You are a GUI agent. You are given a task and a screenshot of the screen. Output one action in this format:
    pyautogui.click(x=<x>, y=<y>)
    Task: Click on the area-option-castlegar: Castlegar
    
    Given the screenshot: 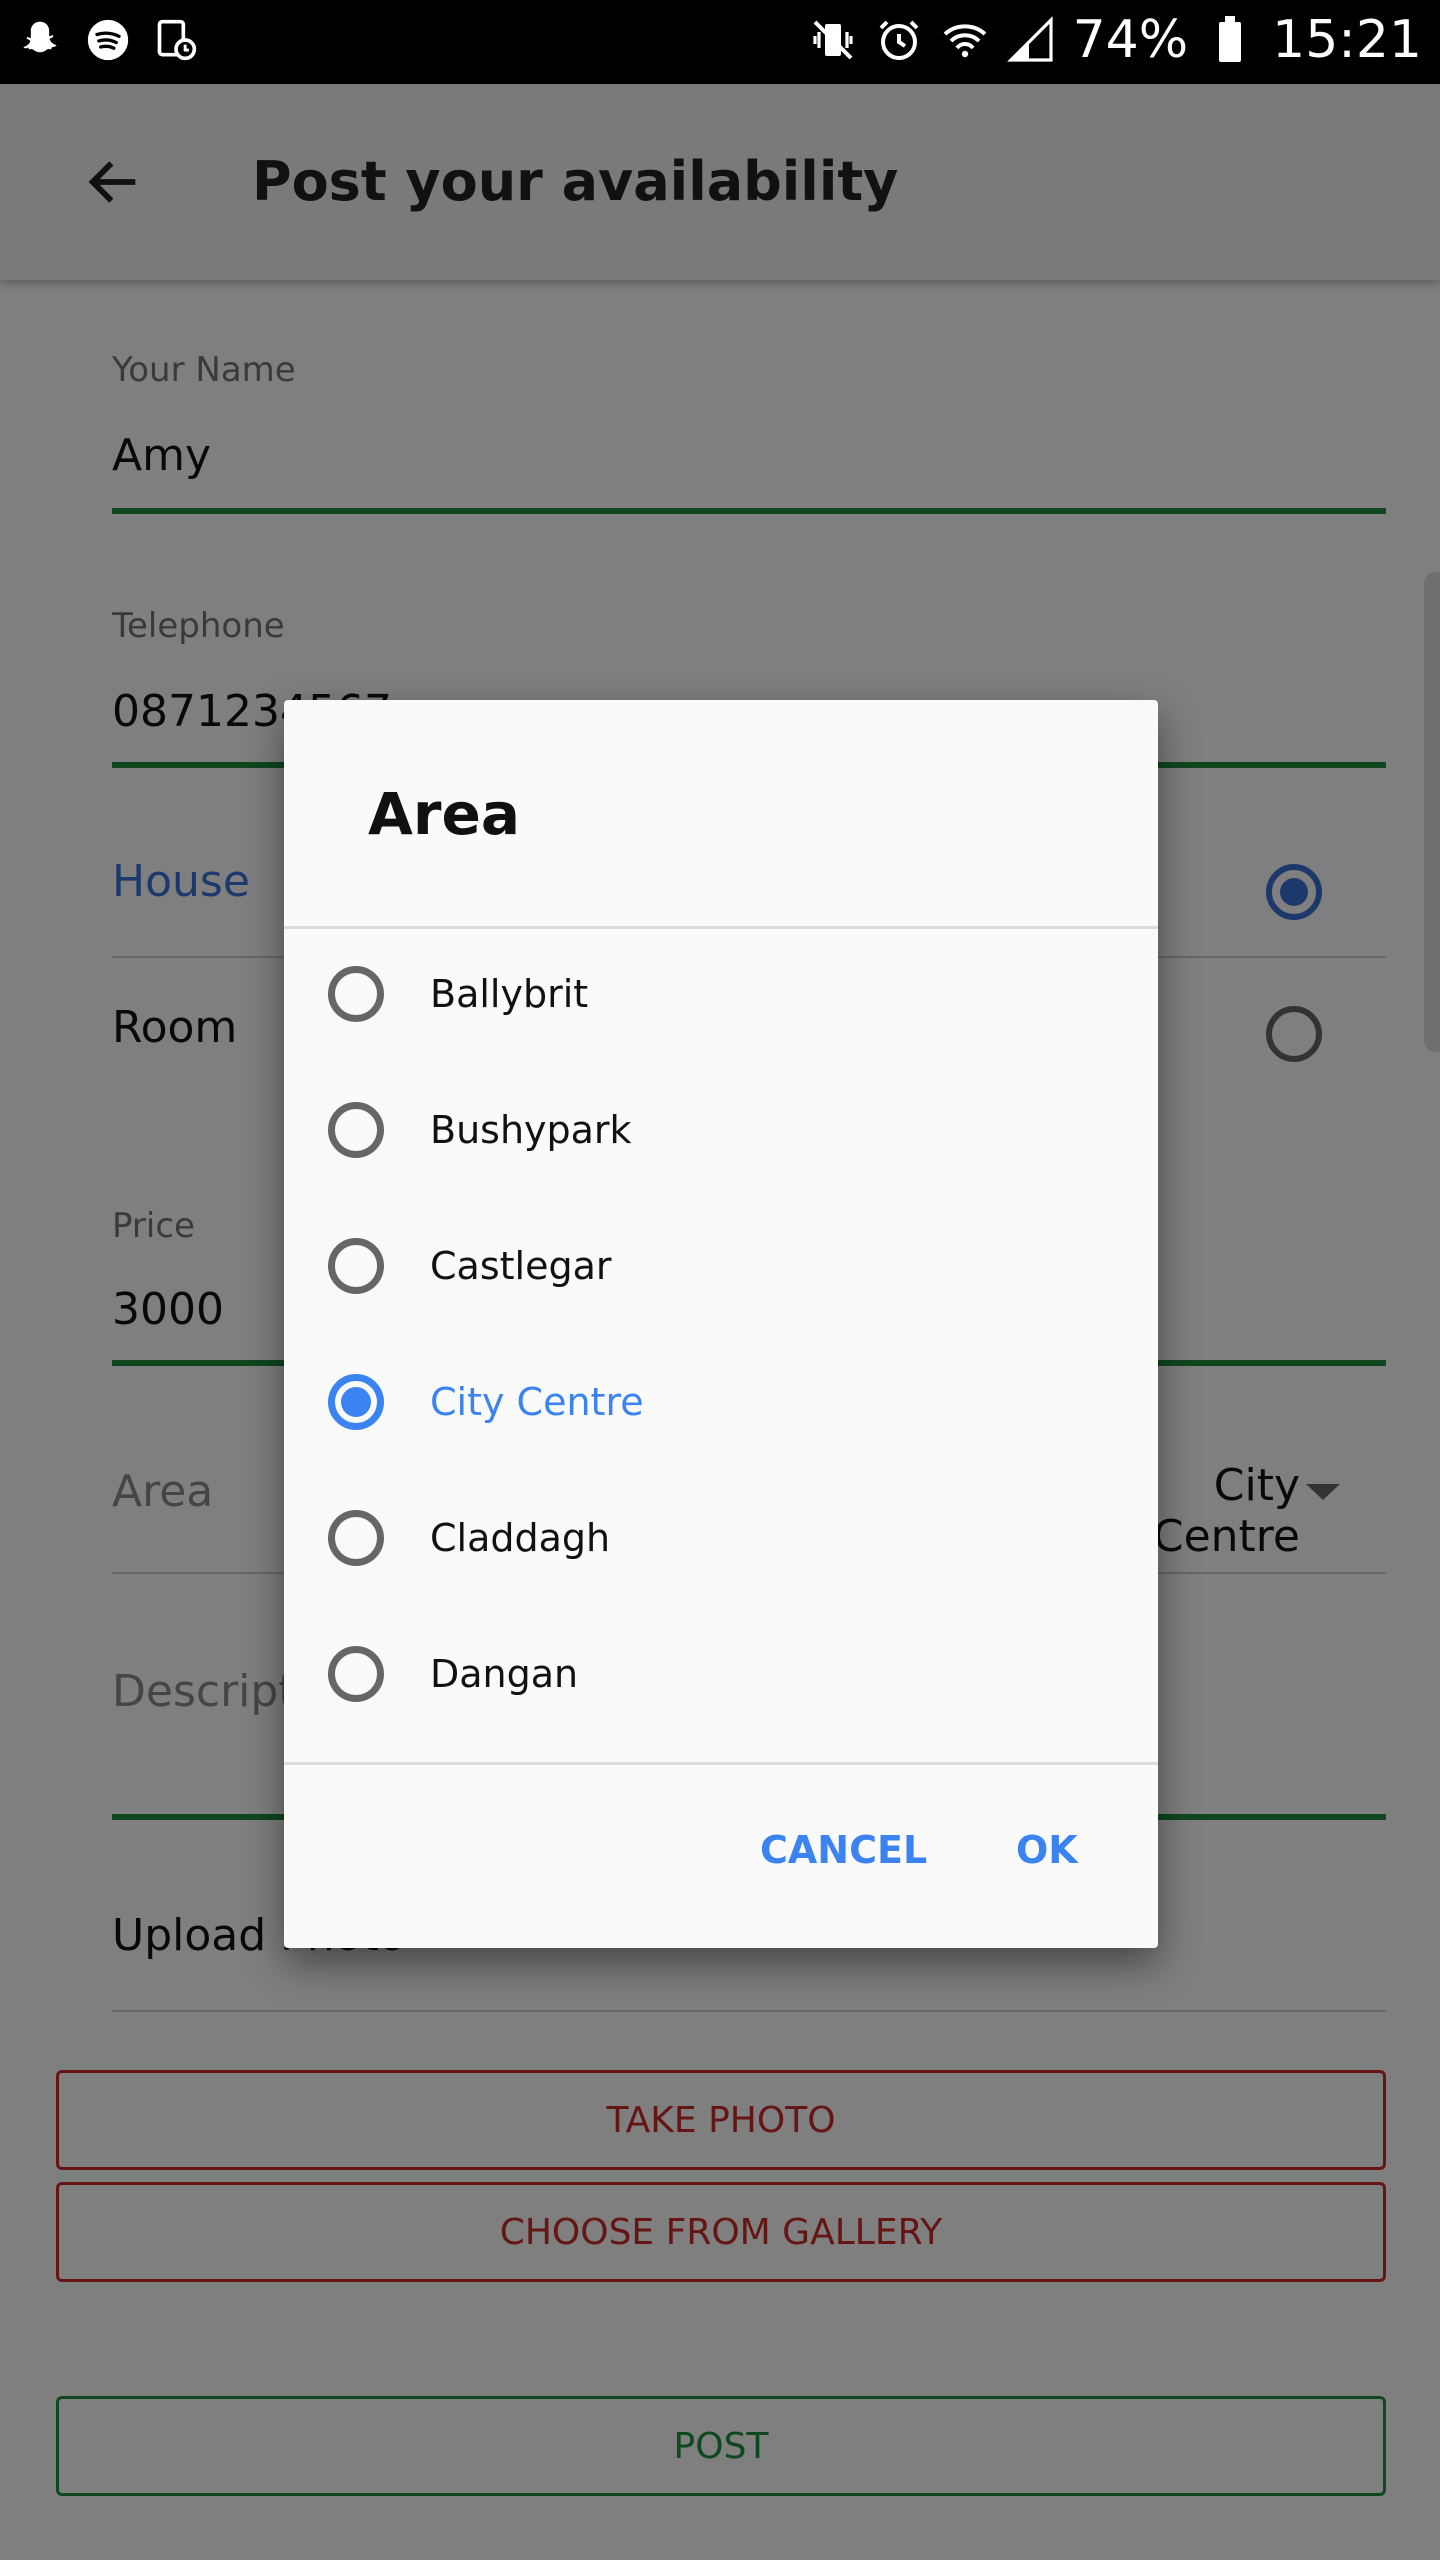 What is the action you would take?
    pyautogui.click(x=721, y=1261)
    